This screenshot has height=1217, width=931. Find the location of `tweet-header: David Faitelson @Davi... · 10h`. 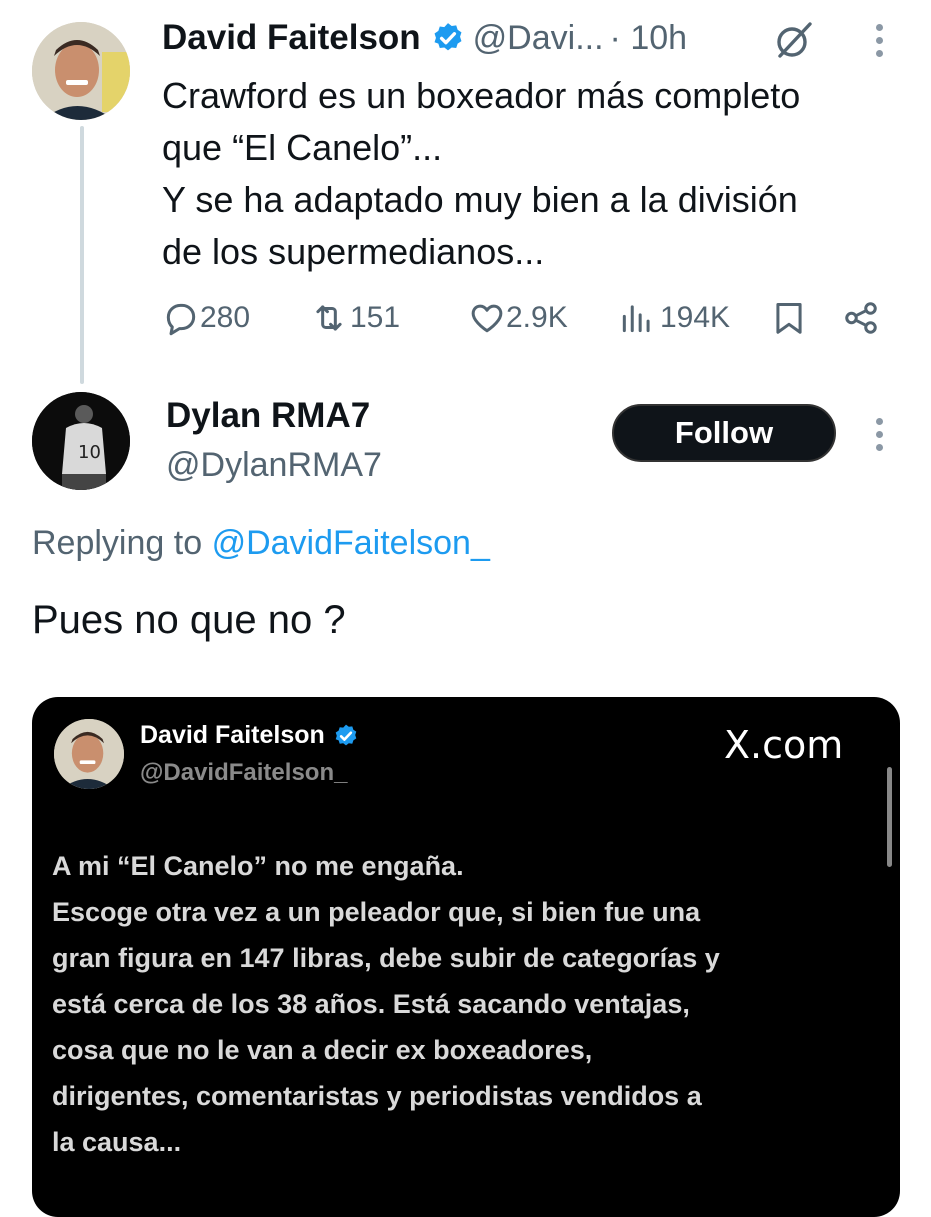

tweet-header: David Faitelson @Davi... · 10h is located at coordinates (424, 38).